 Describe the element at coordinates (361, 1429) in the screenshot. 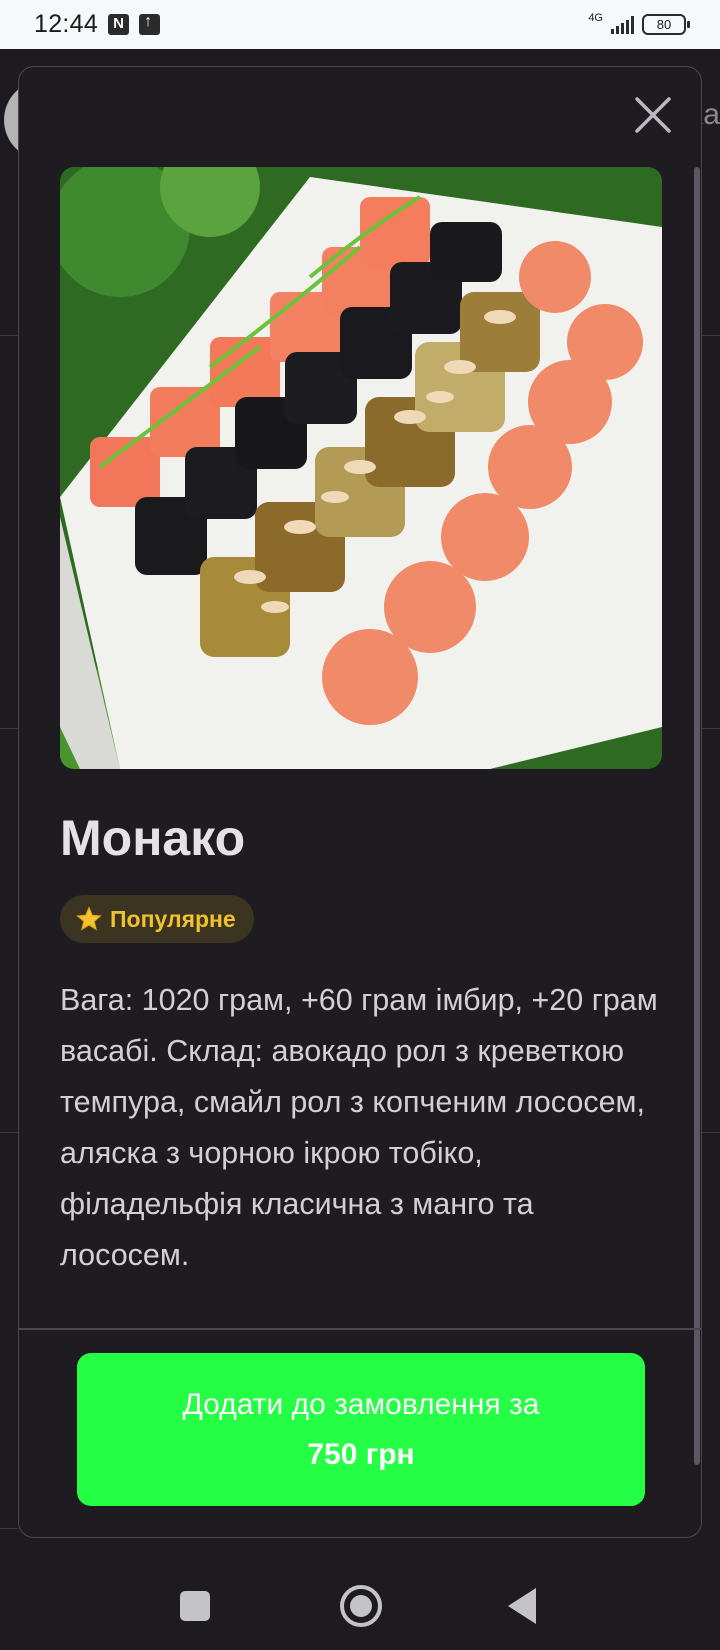

I see `add-to-order-button: Додати до замовлення за 750 грн` at that location.